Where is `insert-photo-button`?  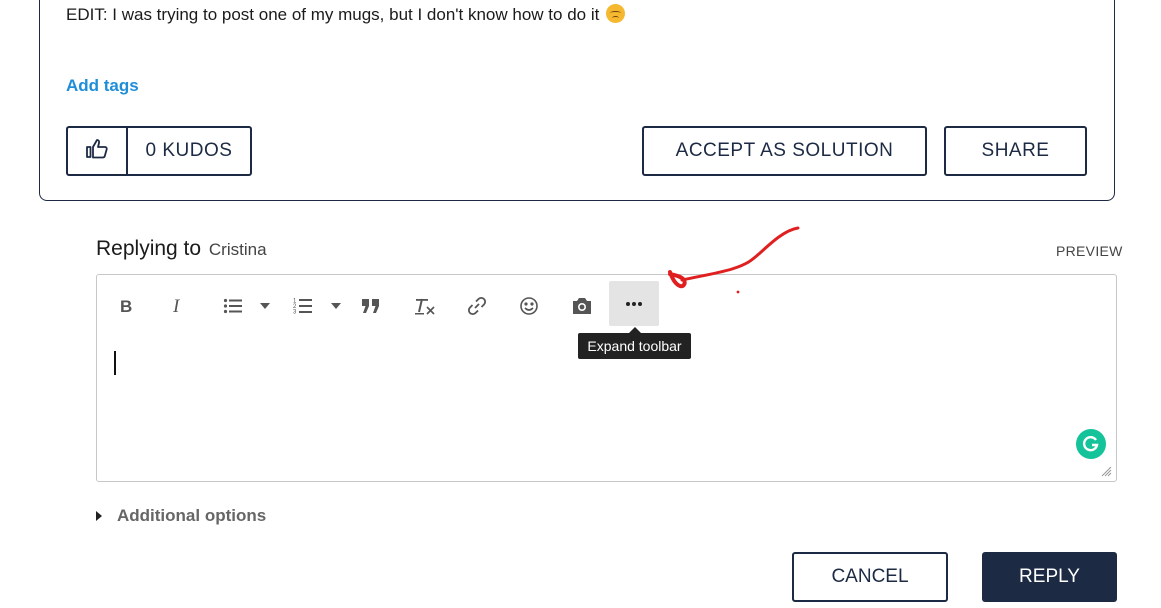 insert-photo-button is located at coordinates (582, 306).